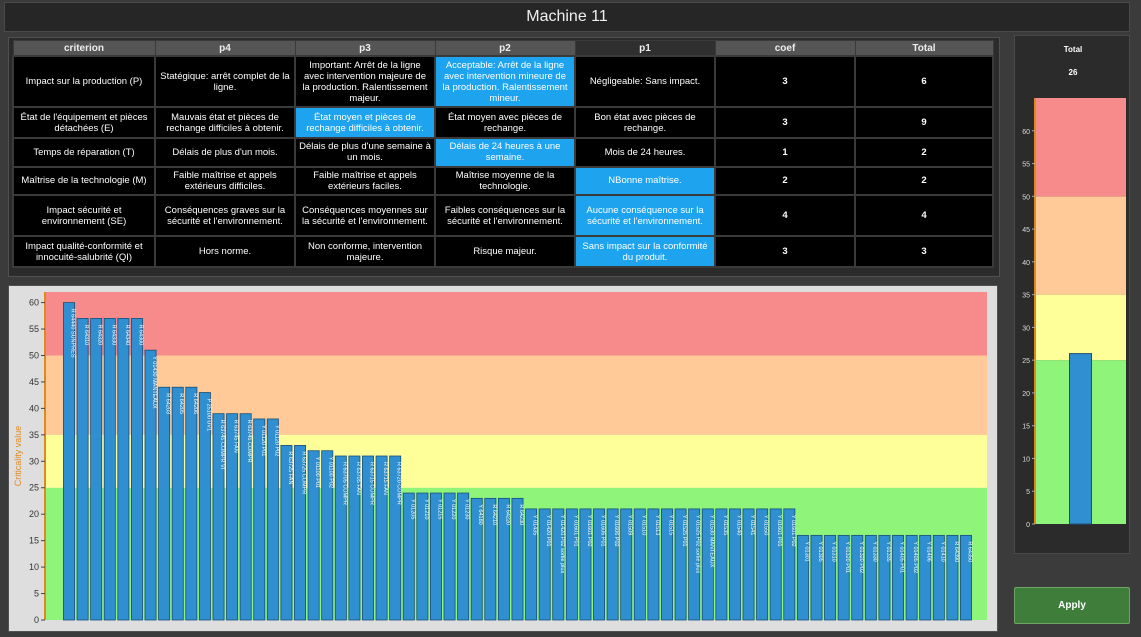 The height and width of the screenshot is (637, 1141). What do you see at coordinates (785, 216) in the screenshot?
I see `coef-cell: 4` at bounding box center [785, 216].